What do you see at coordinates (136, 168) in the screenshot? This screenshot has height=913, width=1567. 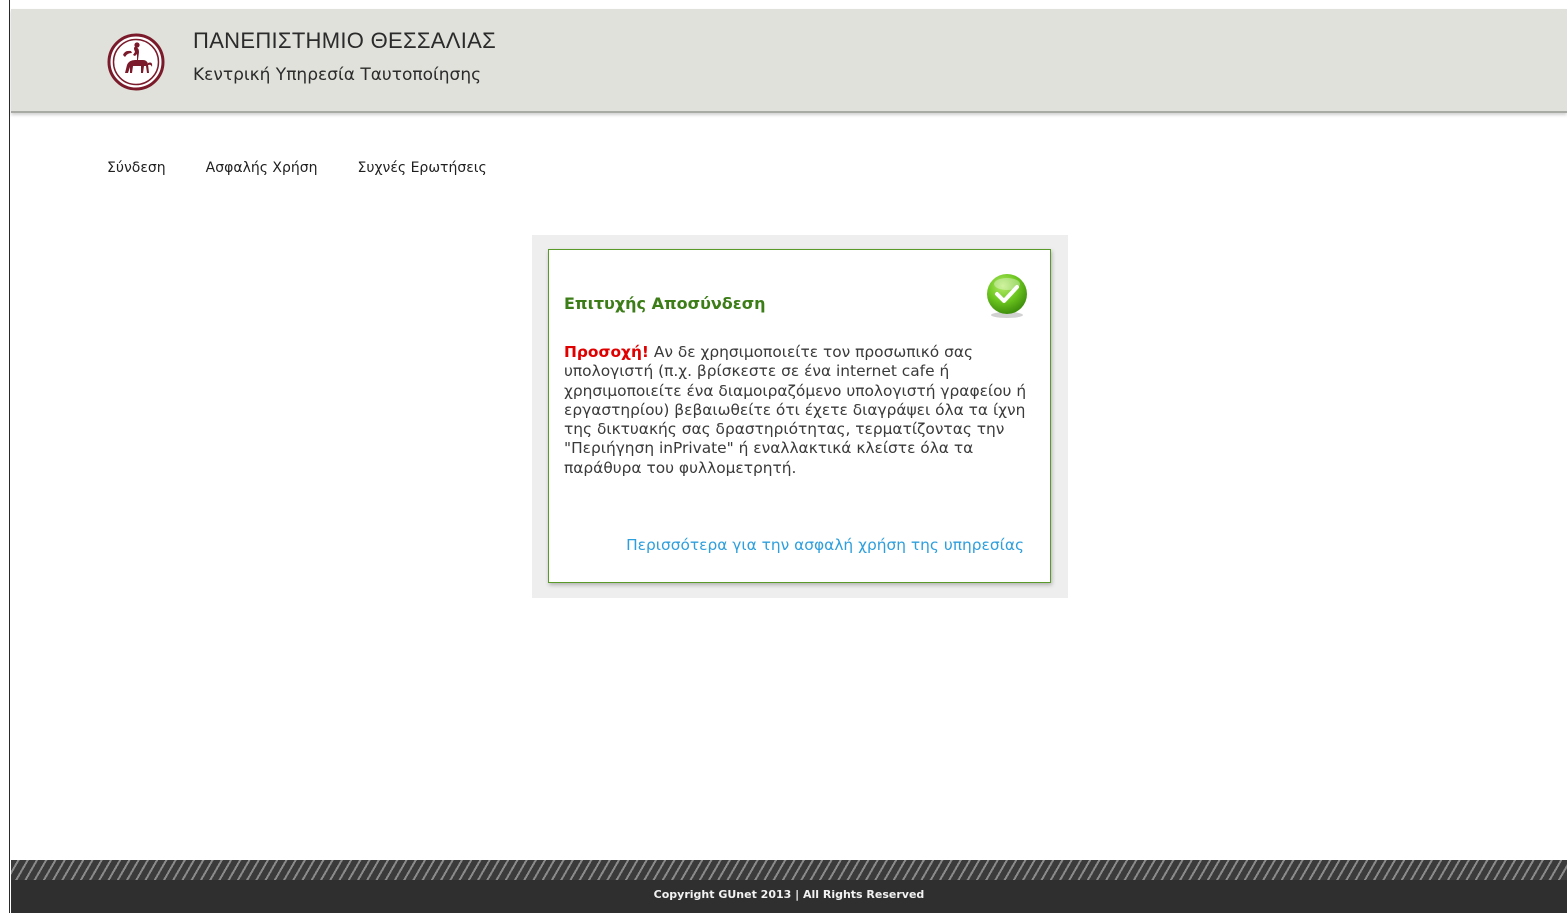 I see `nav-item-login: Σύνδεση` at bounding box center [136, 168].